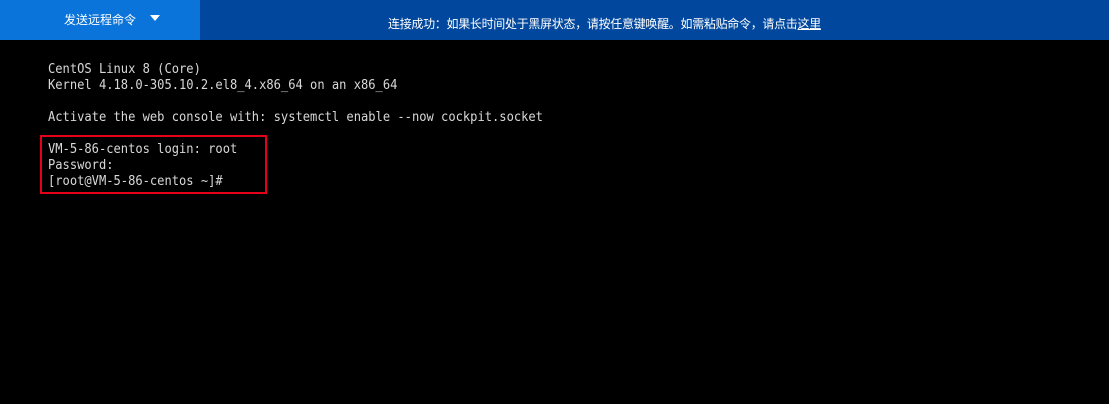 The image size is (1109, 404). Describe the element at coordinates (124, 69) in the screenshot. I see `os-release-line: CentOS Linux 8 (Core)` at that location.